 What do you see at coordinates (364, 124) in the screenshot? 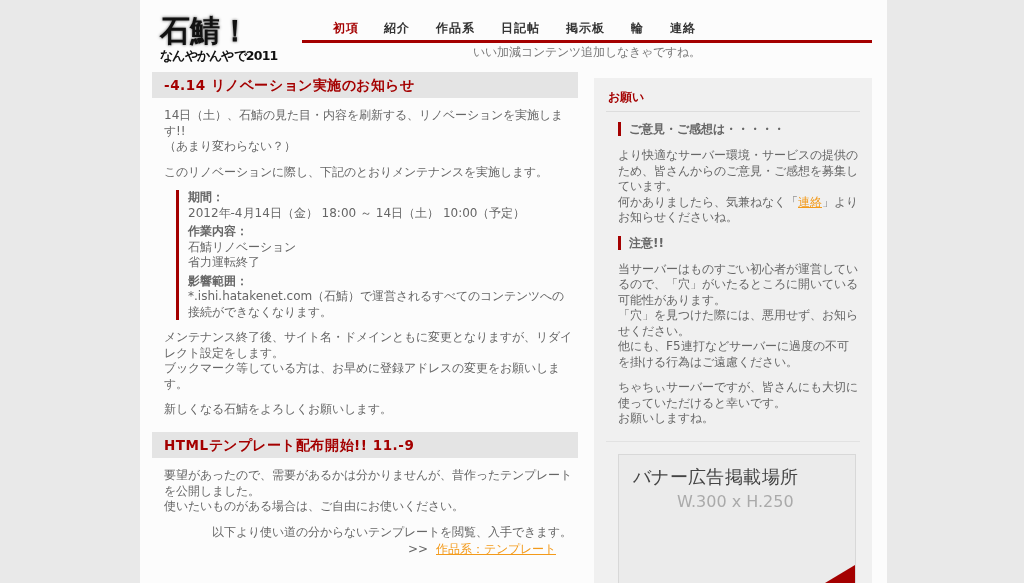
I see `text-line: 14日（土）、石鯖の見た目・内容を刷新する、リノベーションを実施します!!` at bounding box center [364, 124].